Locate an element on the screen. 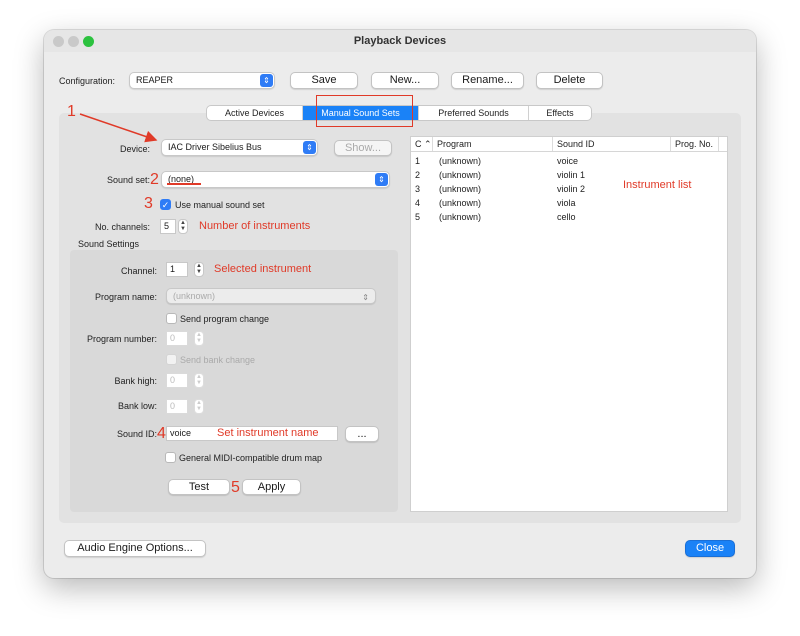 The width and height of the screenshot is (800, 636). annotation-overlay is located at coordinates (118, 128).